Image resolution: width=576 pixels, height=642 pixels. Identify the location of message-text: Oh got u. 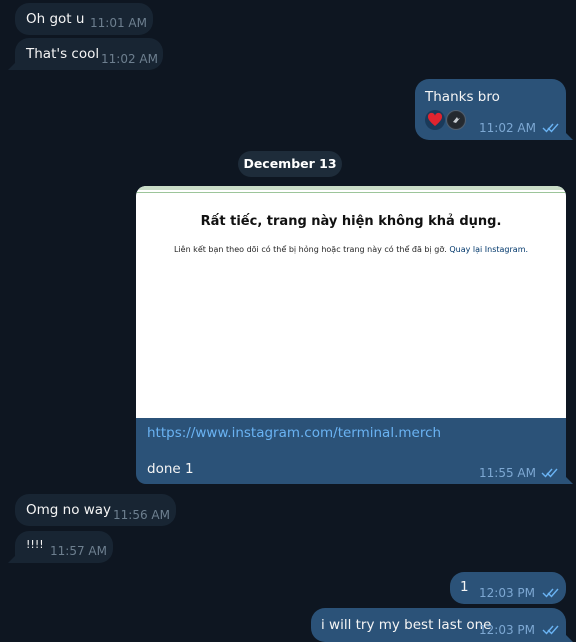
(55, 19).